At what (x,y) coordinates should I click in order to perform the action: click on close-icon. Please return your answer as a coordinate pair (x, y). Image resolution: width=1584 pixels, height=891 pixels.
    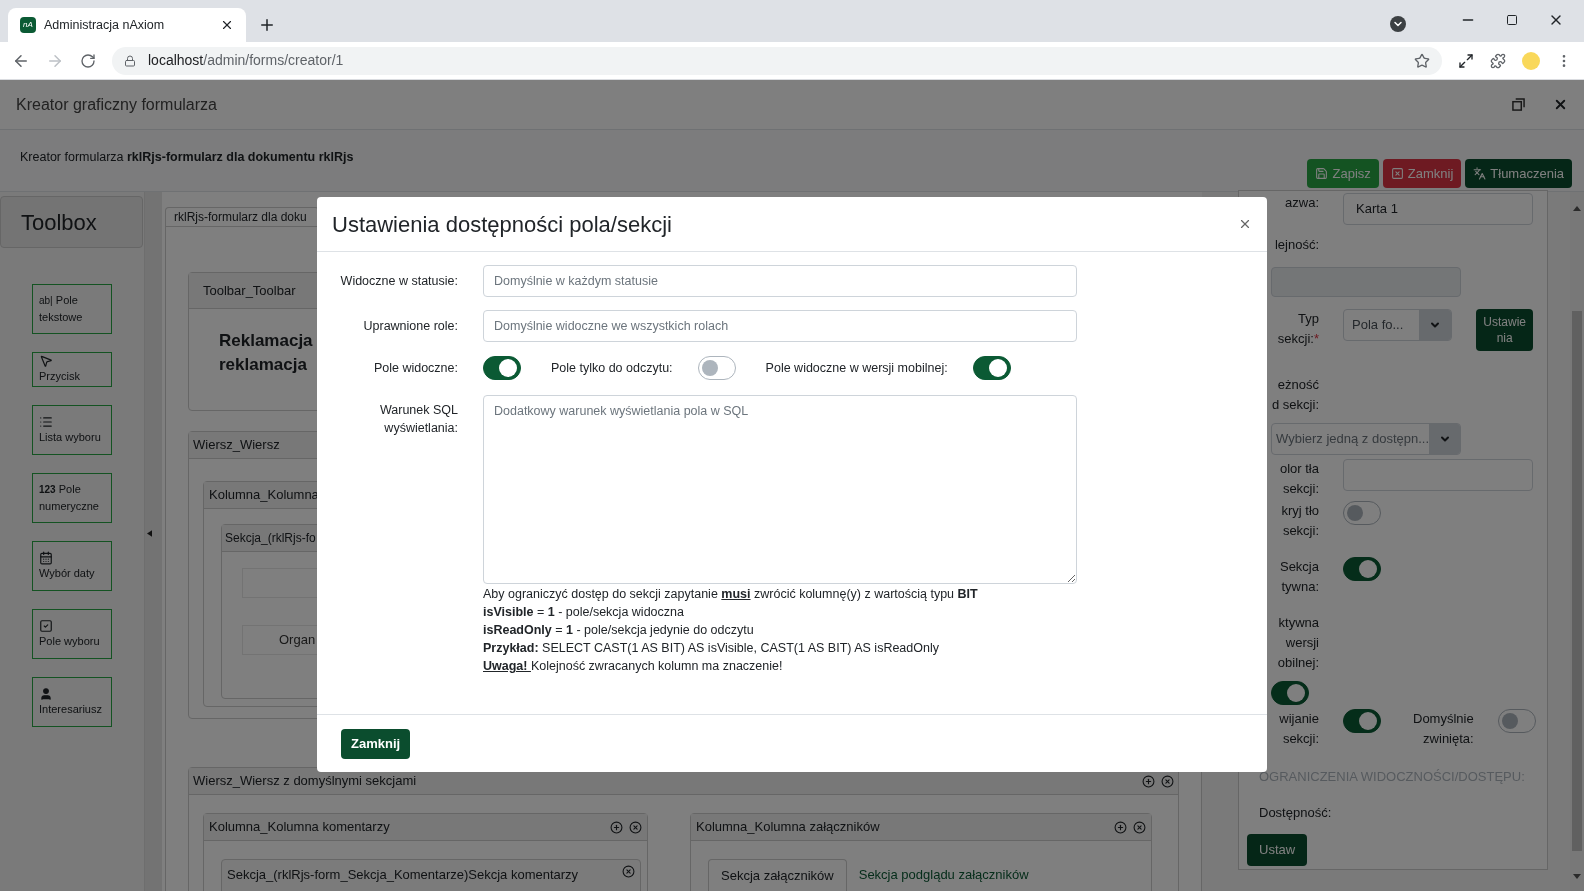
    Looking at the image, I should click on (227, 25).